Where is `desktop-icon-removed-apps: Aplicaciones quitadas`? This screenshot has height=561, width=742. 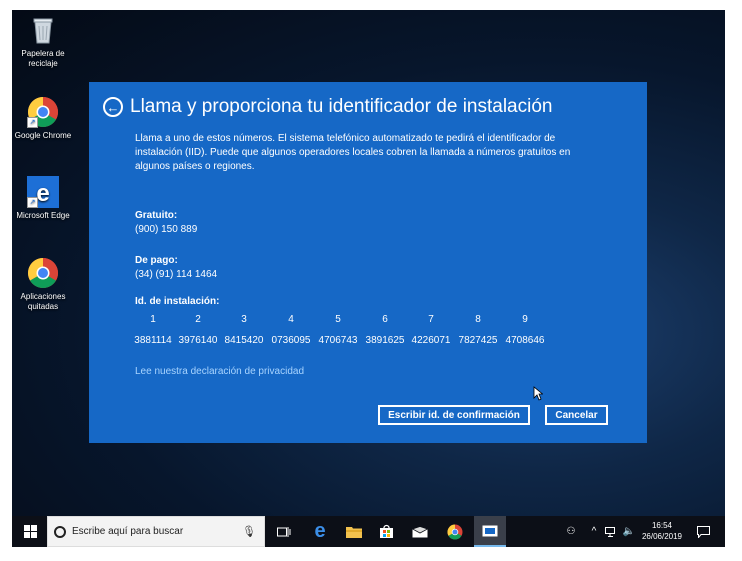
desktop-icon-removed-apps: Aplicaciones quitadas is located at coordinates (43, 284).